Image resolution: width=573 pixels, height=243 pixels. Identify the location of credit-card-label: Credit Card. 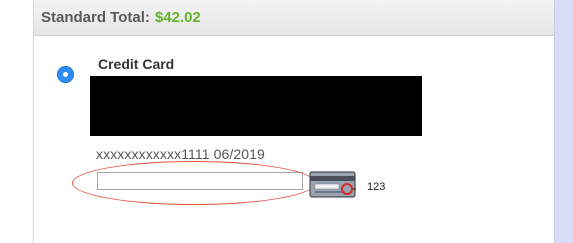
(136, 64).